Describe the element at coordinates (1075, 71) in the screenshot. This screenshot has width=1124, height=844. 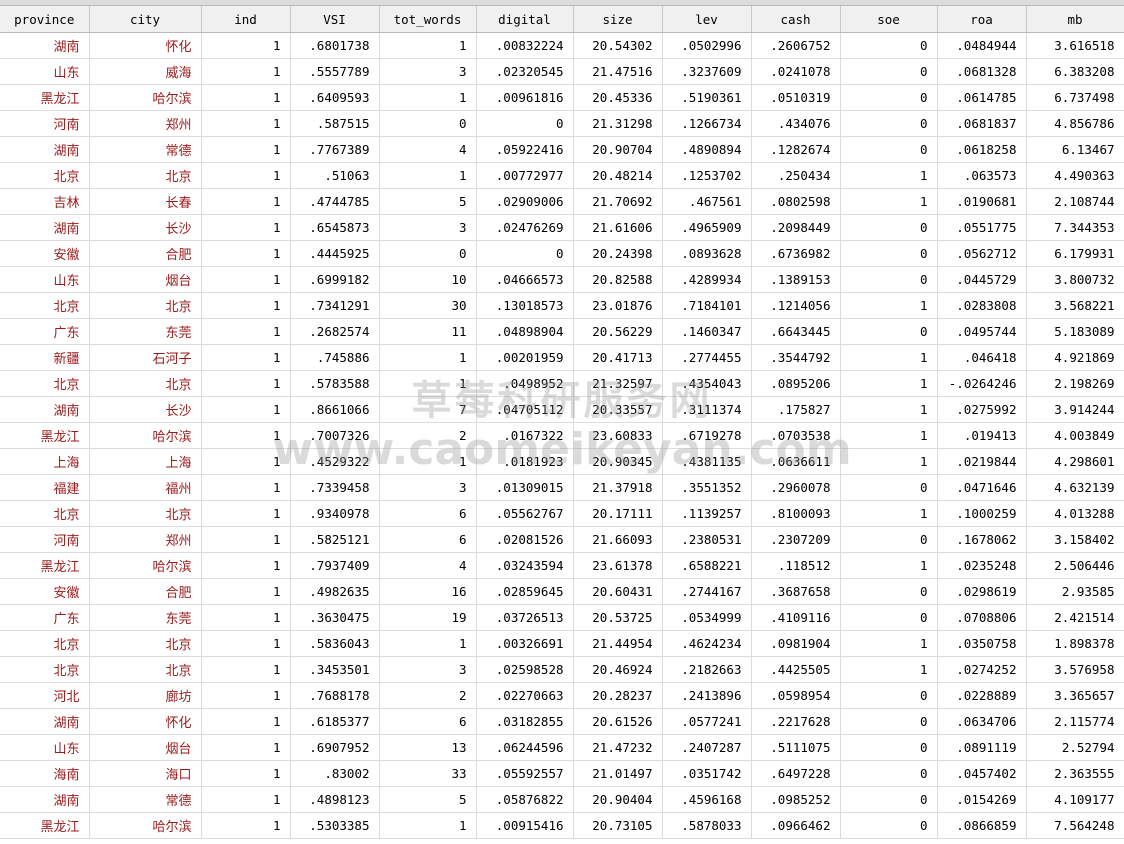
I see `cell-mb: 6.383208` at that location.